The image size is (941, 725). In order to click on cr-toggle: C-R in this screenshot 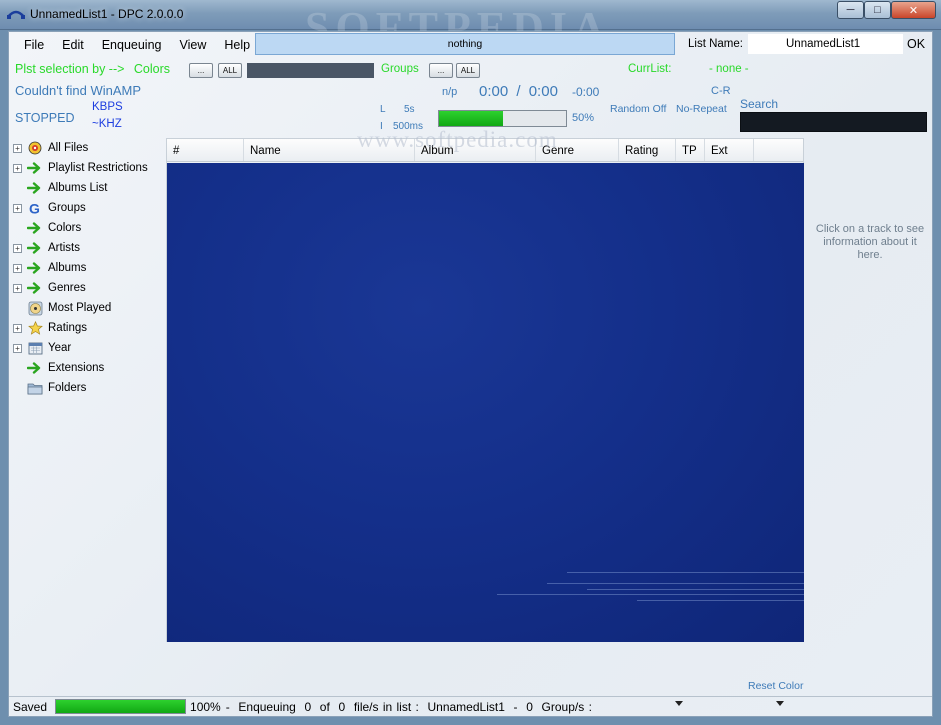, I will do `click(721, 91)`.